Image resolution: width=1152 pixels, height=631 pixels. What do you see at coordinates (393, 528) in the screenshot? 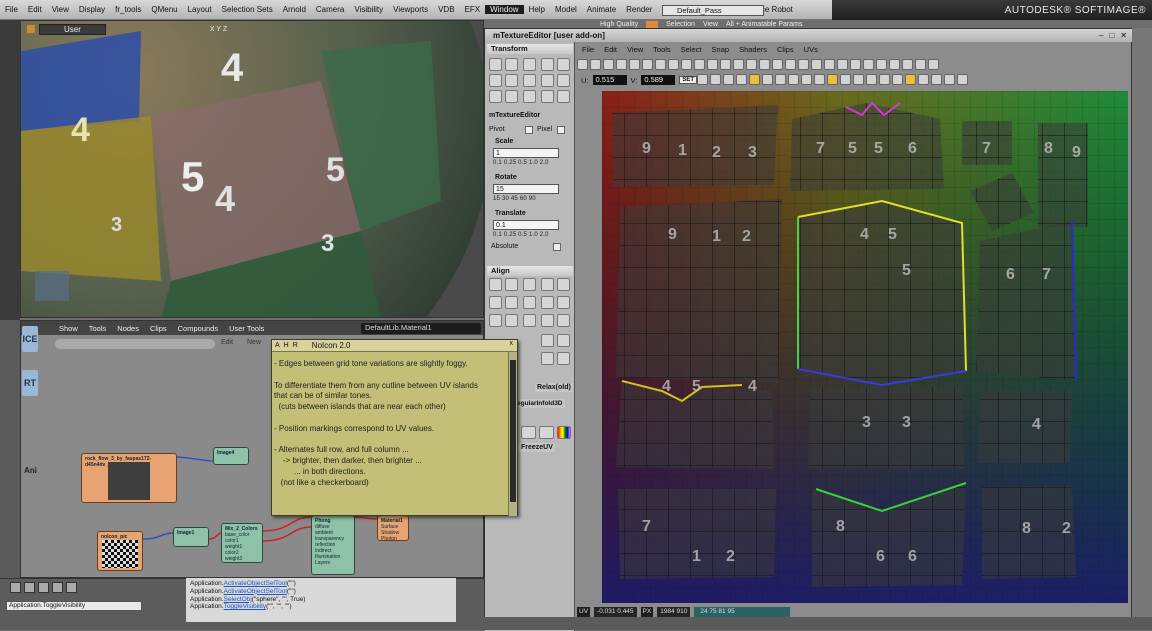
I see `material-node: Material1 Surface Shadow Photon` at bounding box center [393, 528].